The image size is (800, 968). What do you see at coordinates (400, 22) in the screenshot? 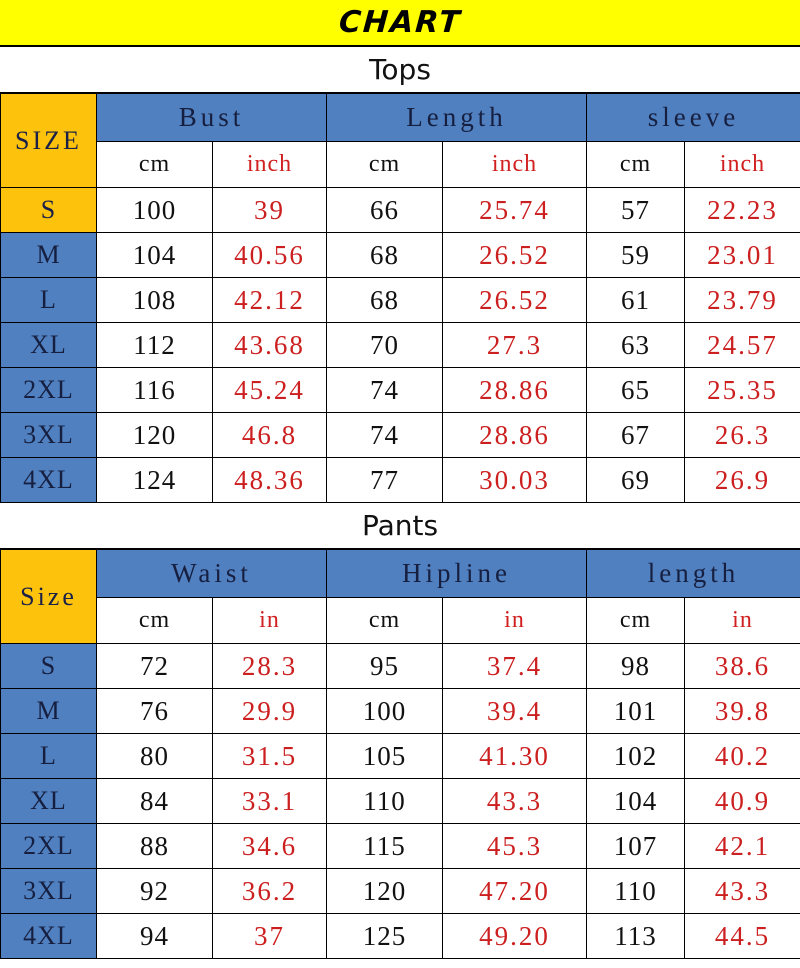
I see `chart-title: CHART` at bounding box center [400, 22].